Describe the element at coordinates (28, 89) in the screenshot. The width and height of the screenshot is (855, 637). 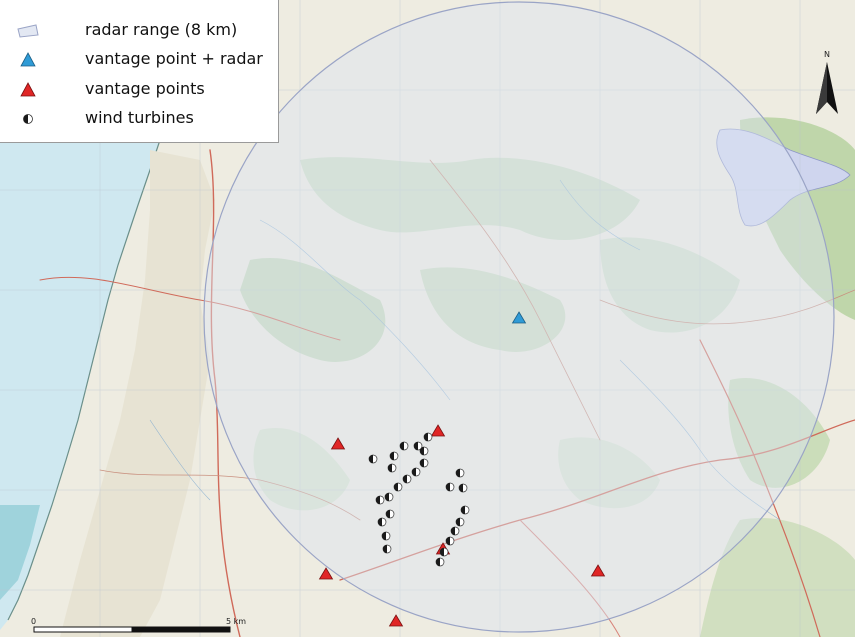
I see `red-triangle-icon` at that location.